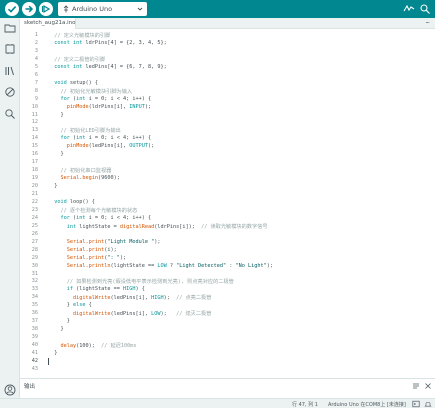 This screenshot has height=408, width=435. I want to click on line-number: 8, so click(36, 90).